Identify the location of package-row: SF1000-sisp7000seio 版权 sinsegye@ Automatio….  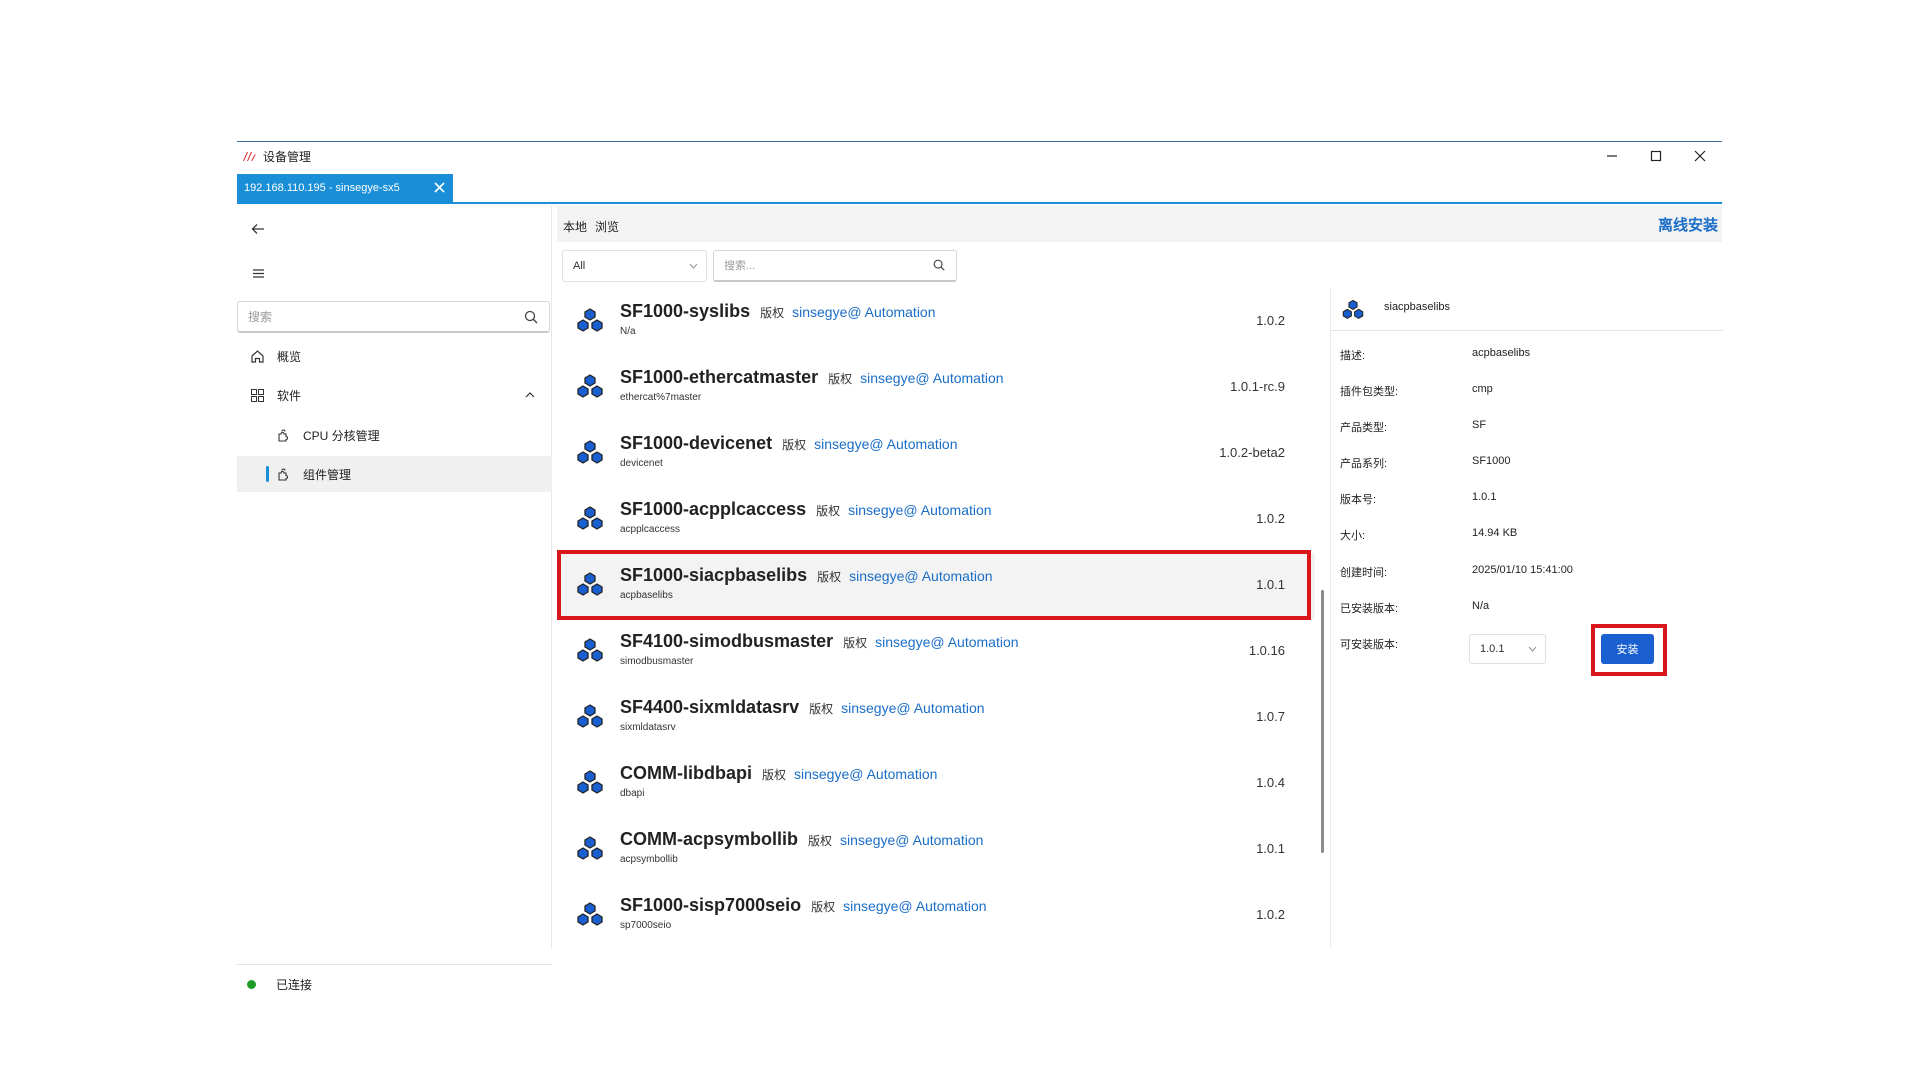
(936, 915).